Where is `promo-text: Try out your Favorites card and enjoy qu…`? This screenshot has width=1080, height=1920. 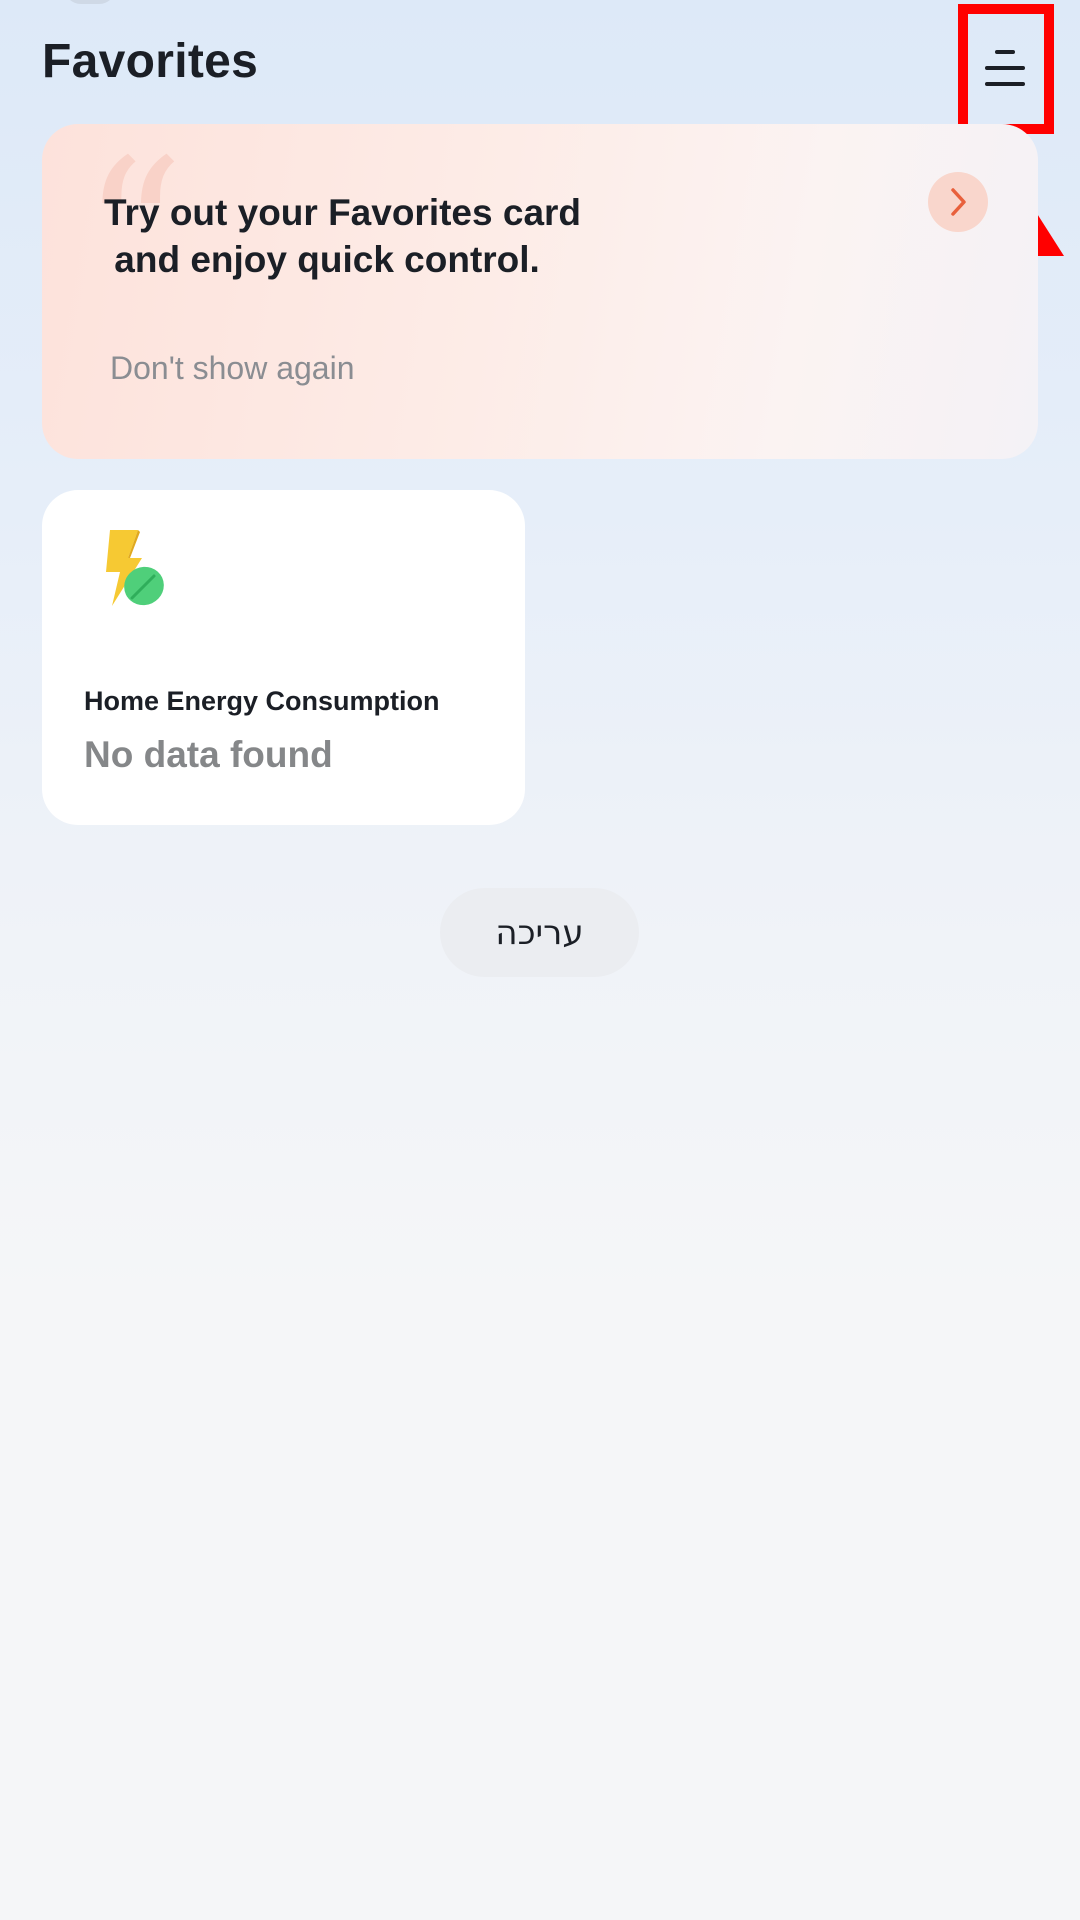 promo-text: Try out your Favorites card and enjoy qu… is located at coordinates (343, 236).